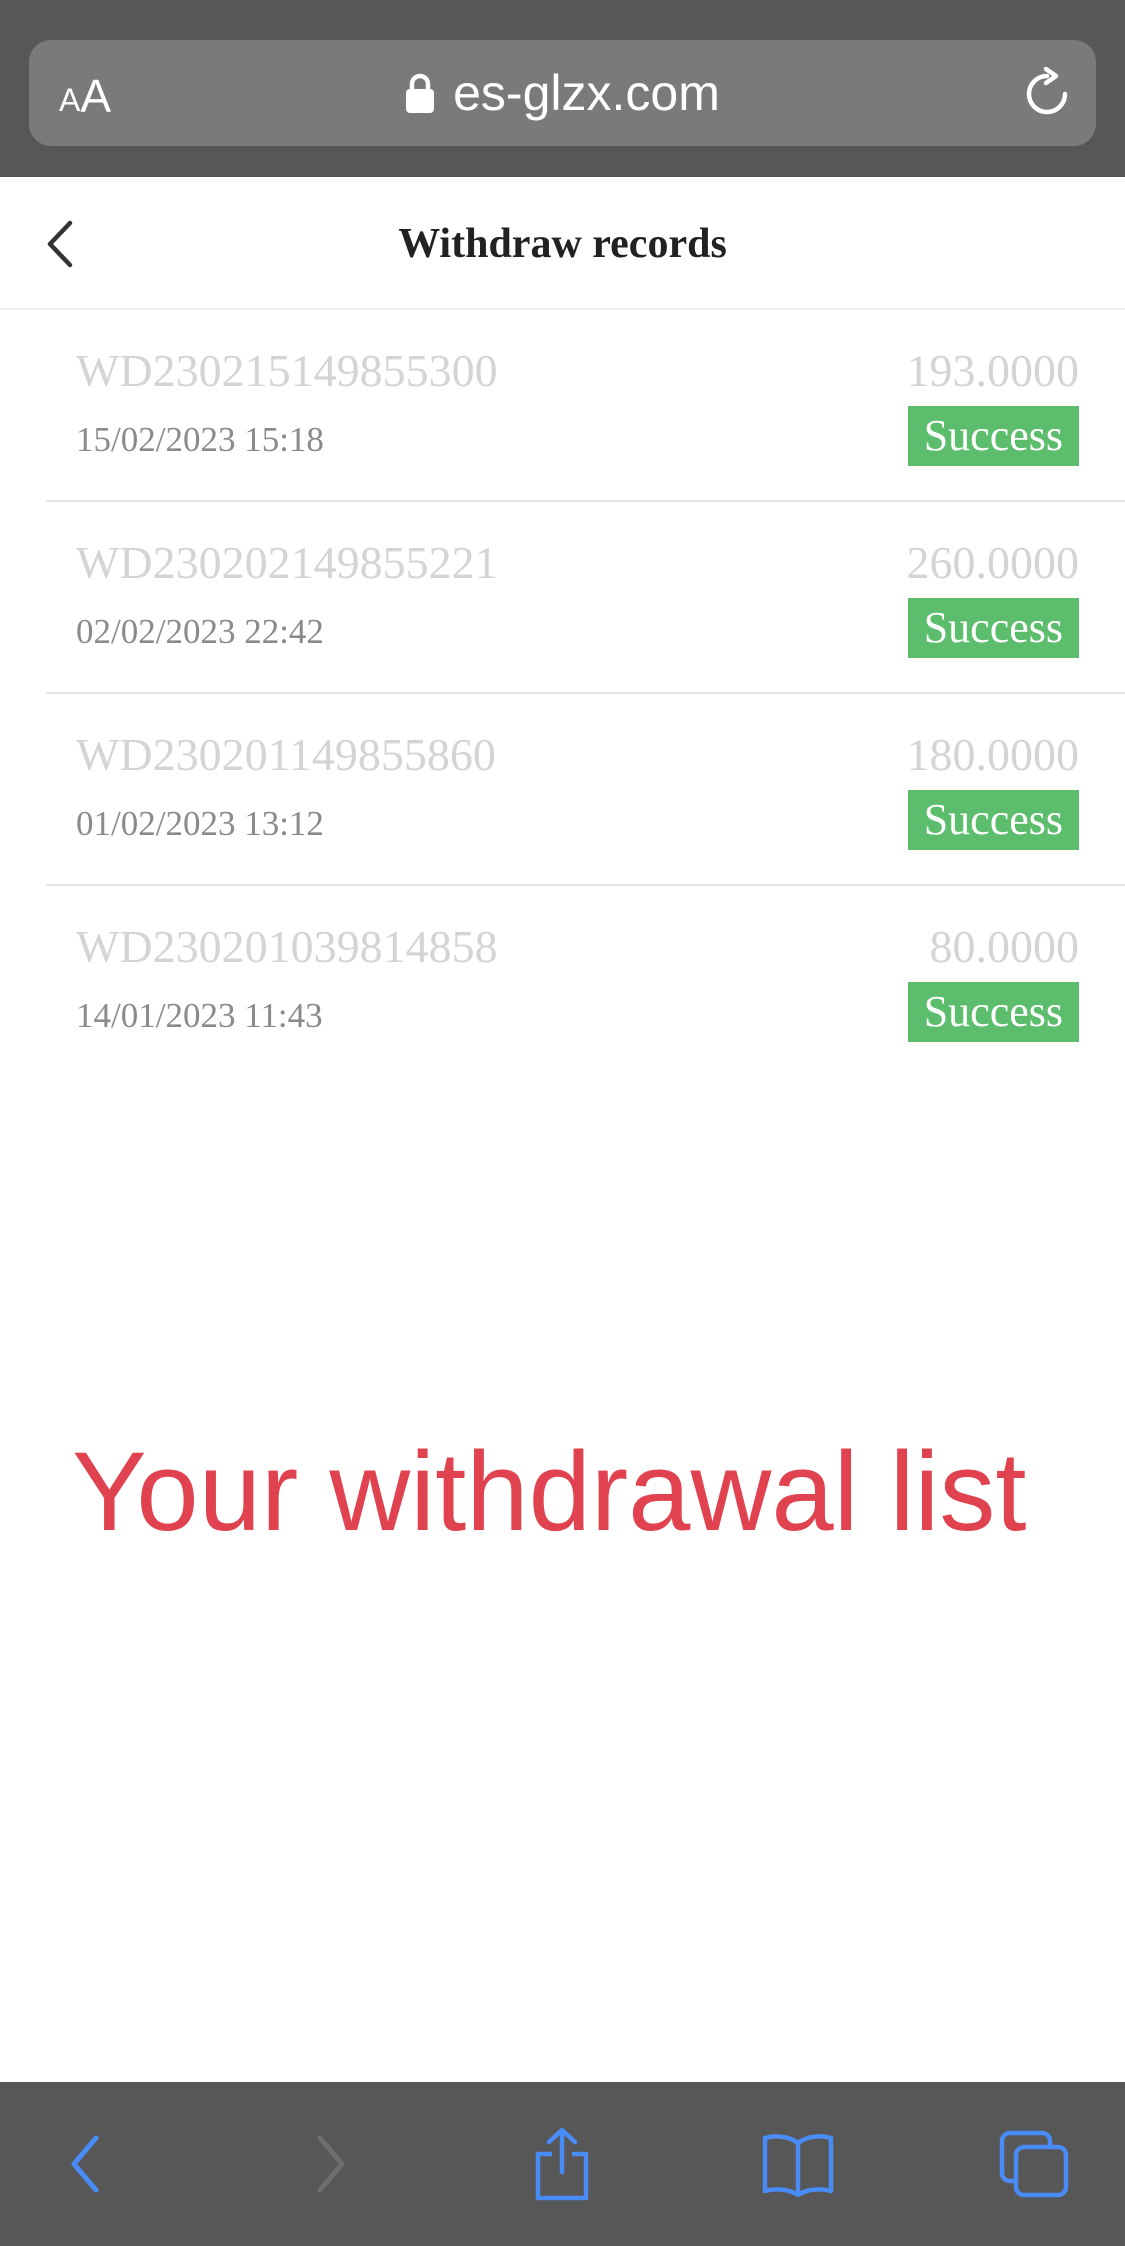  I want to click on record-date: 14/01/2023 11:43, so click(199, 1015).